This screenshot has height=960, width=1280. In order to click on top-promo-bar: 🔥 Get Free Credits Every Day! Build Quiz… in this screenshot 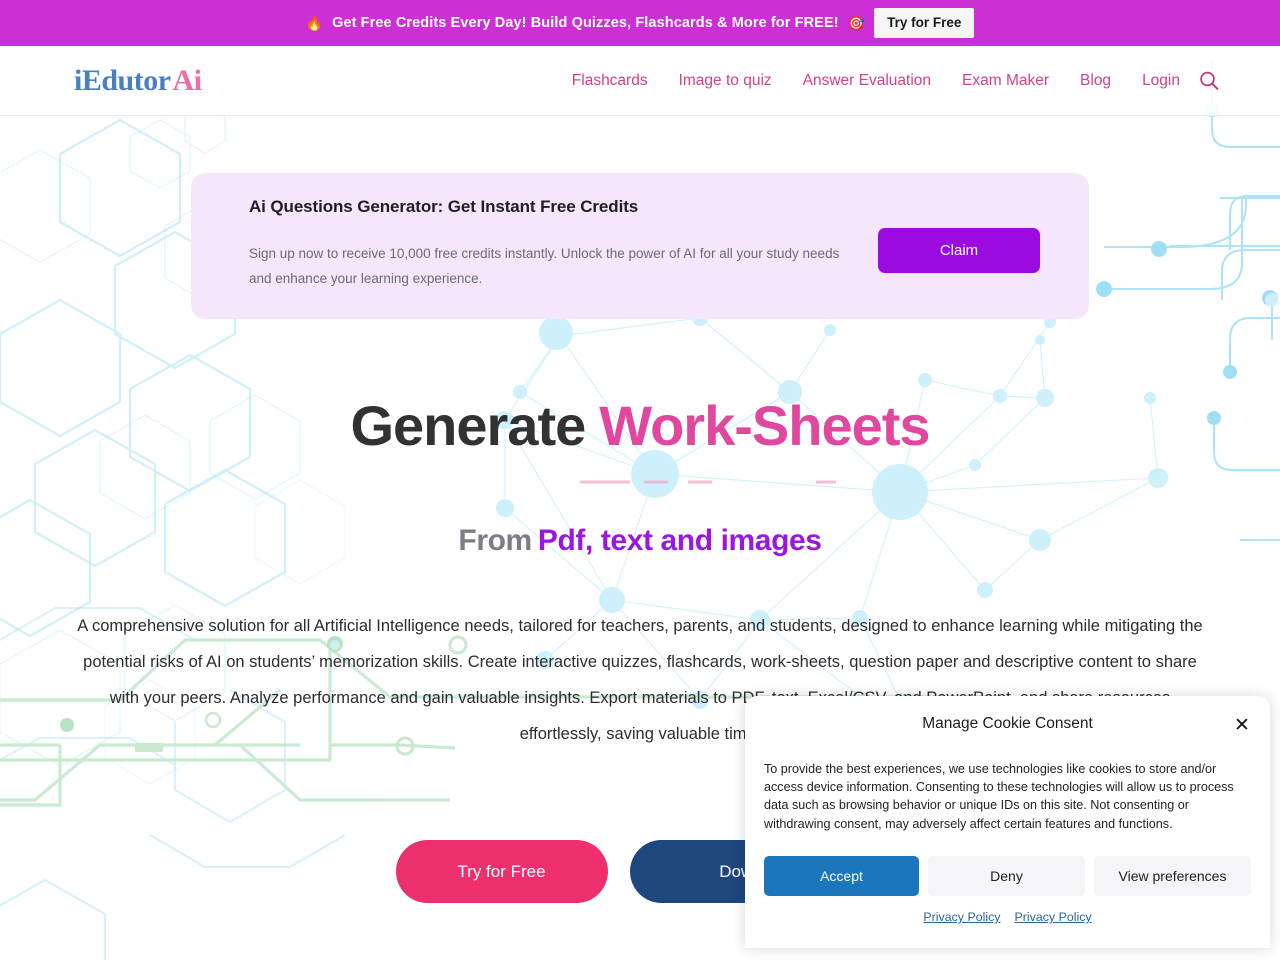, I will do `click(640, 23)`.